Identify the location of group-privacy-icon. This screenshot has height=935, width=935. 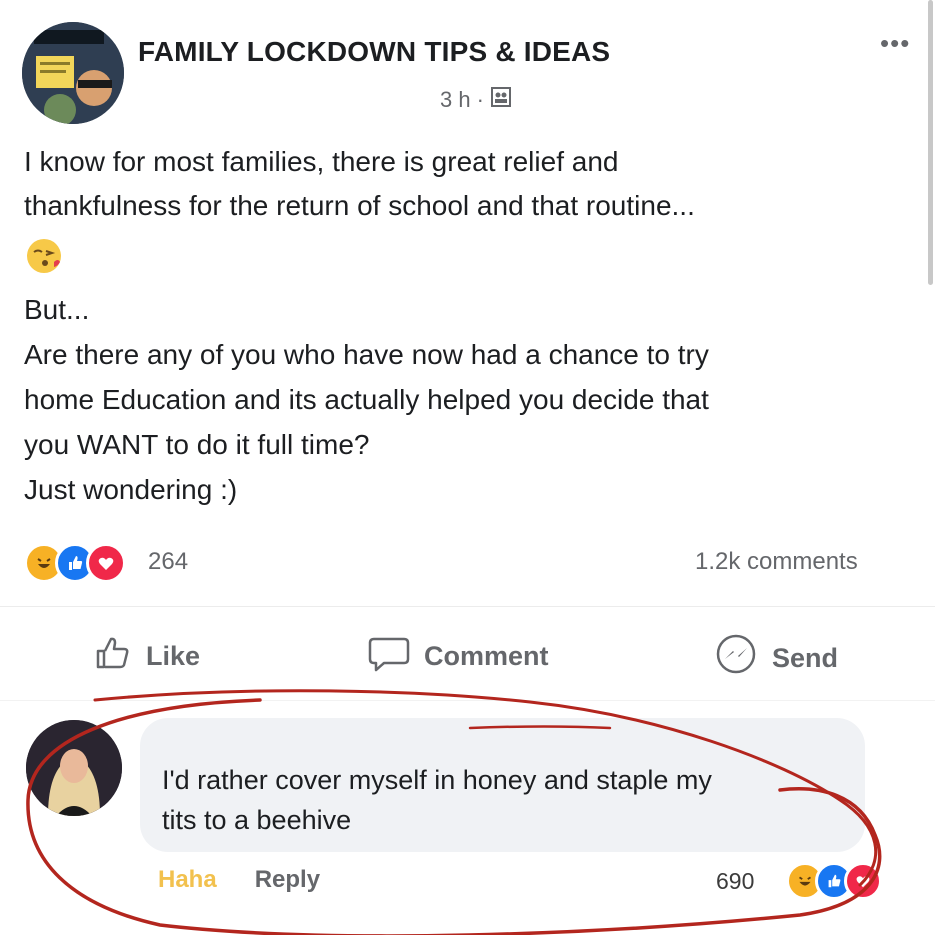
(501, 100).